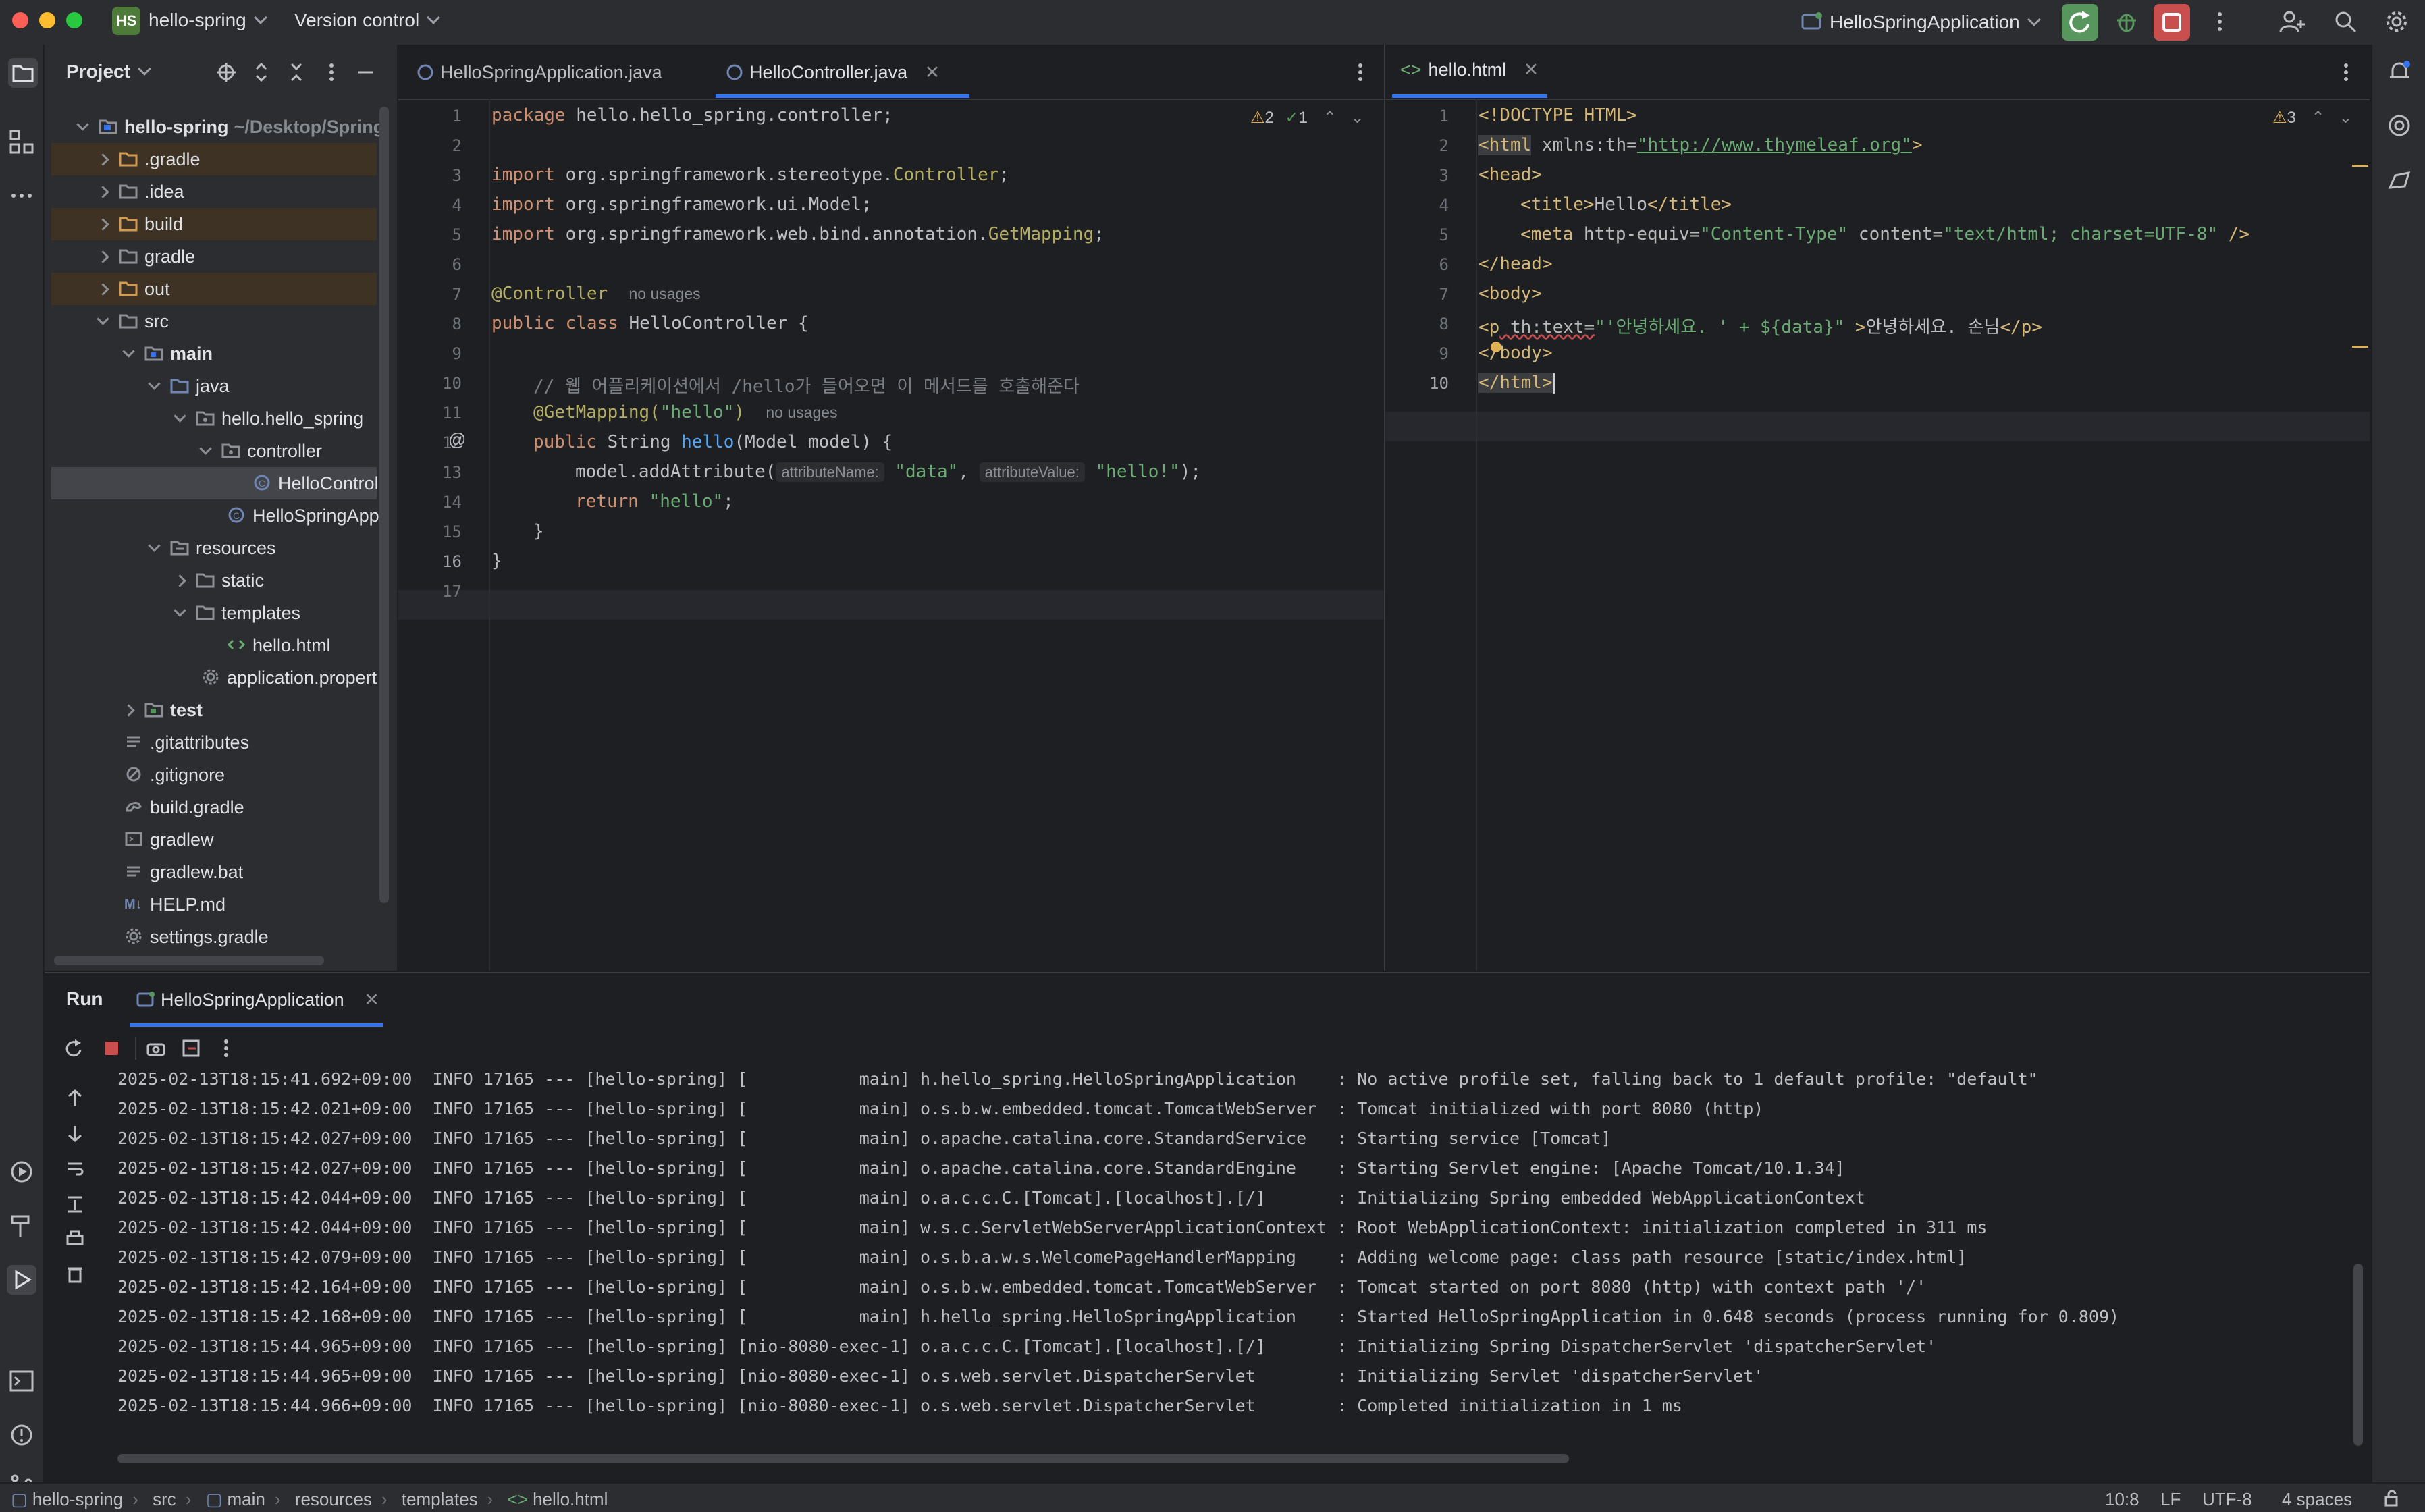  What do you see at coordinates (2358, 1355) in the screenshot?
I see `console-vertical-scrollbar` at bounding box center [2358, 1355].